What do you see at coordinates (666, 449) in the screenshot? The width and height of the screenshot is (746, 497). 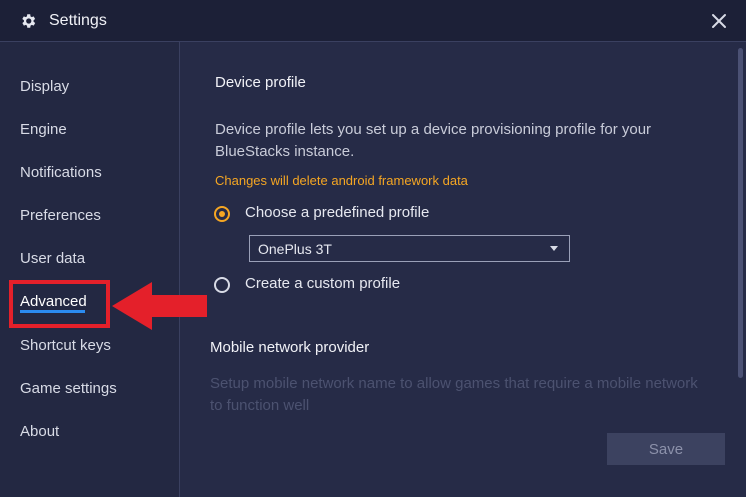 I see `save-button: Save` at bounding box center [666, 449].